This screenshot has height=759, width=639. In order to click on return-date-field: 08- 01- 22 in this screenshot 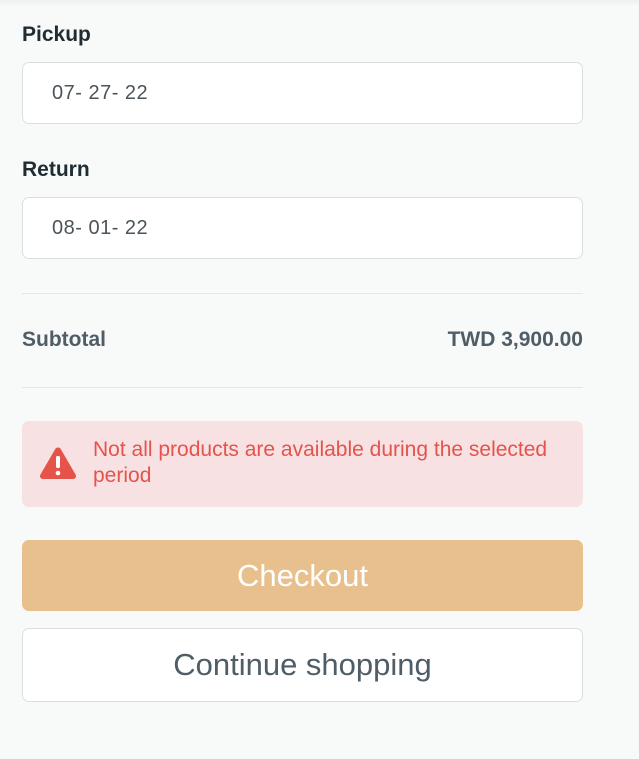, I will do `click(302, 228)`.